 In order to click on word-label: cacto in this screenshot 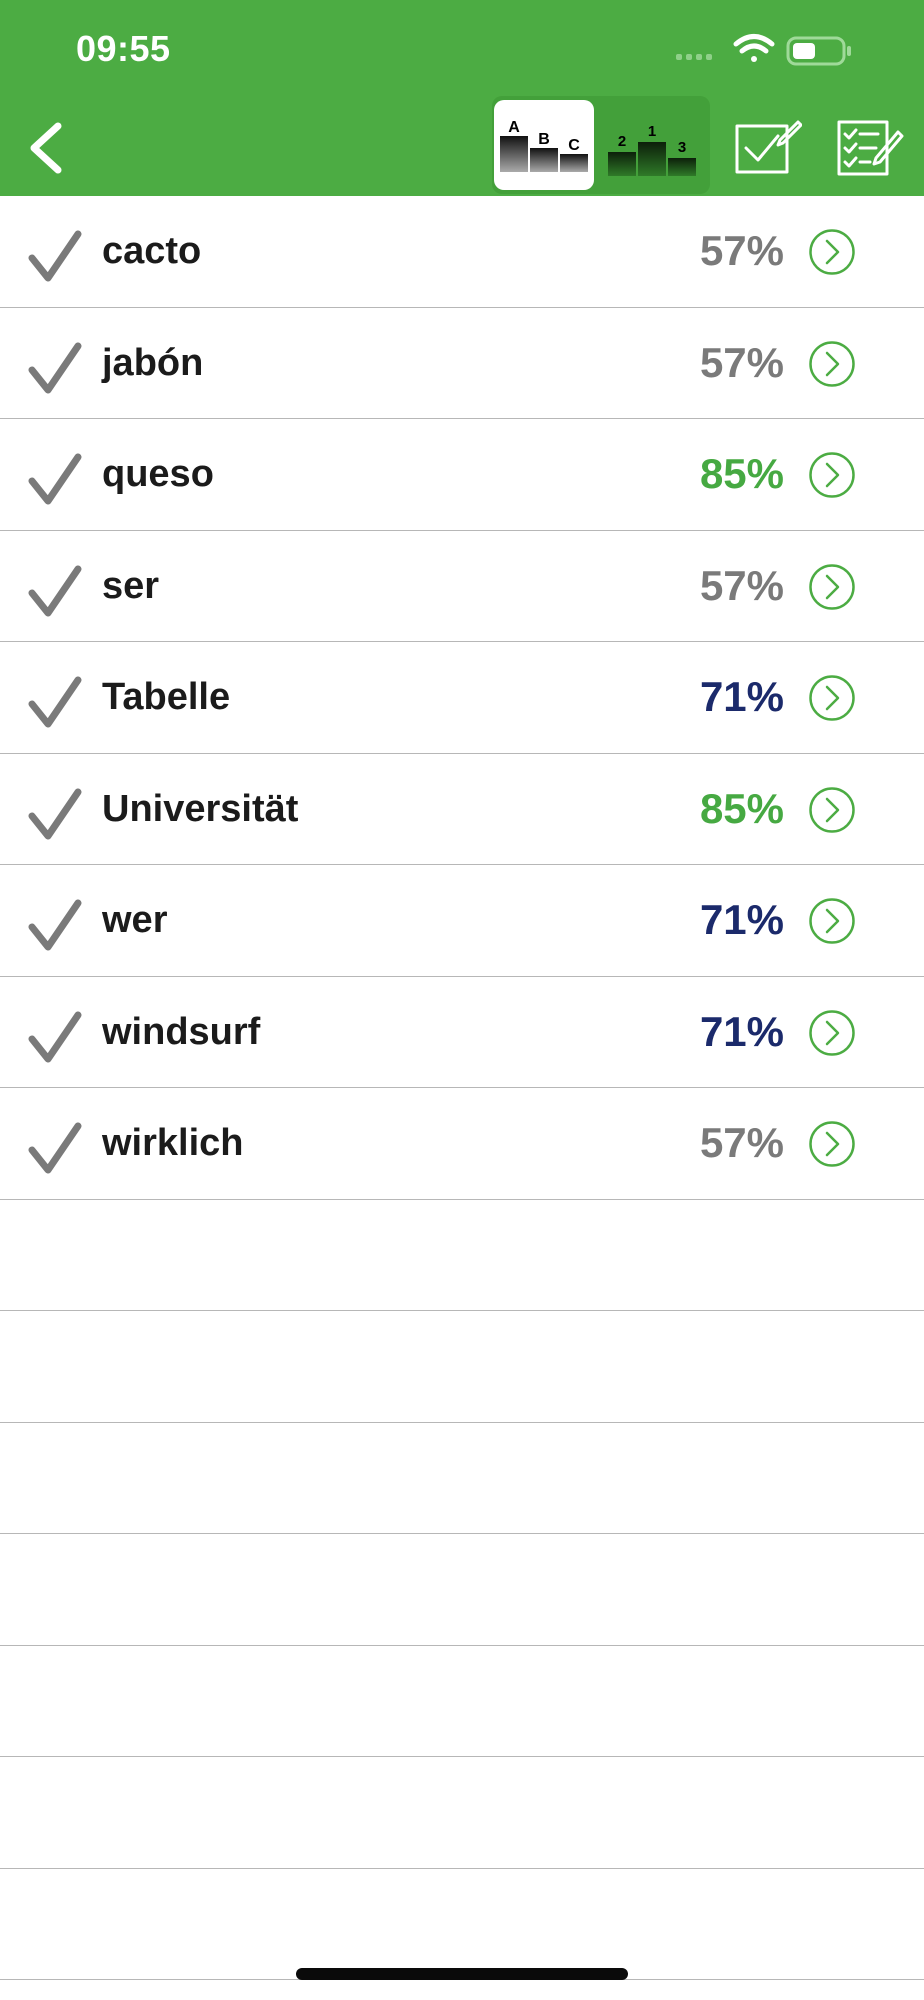, I will do `click(152, 251)`.